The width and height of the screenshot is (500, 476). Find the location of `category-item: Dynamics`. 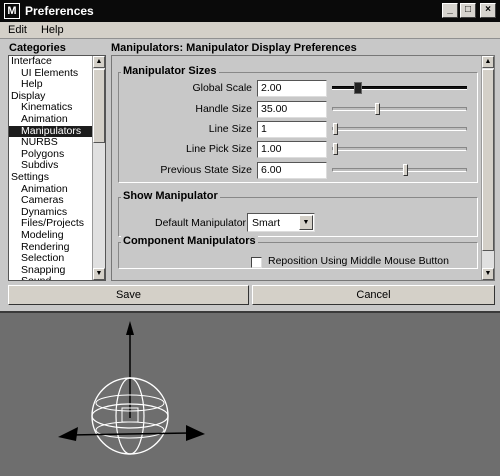

category-item: Dynamics is located at coordinates (51, 213).